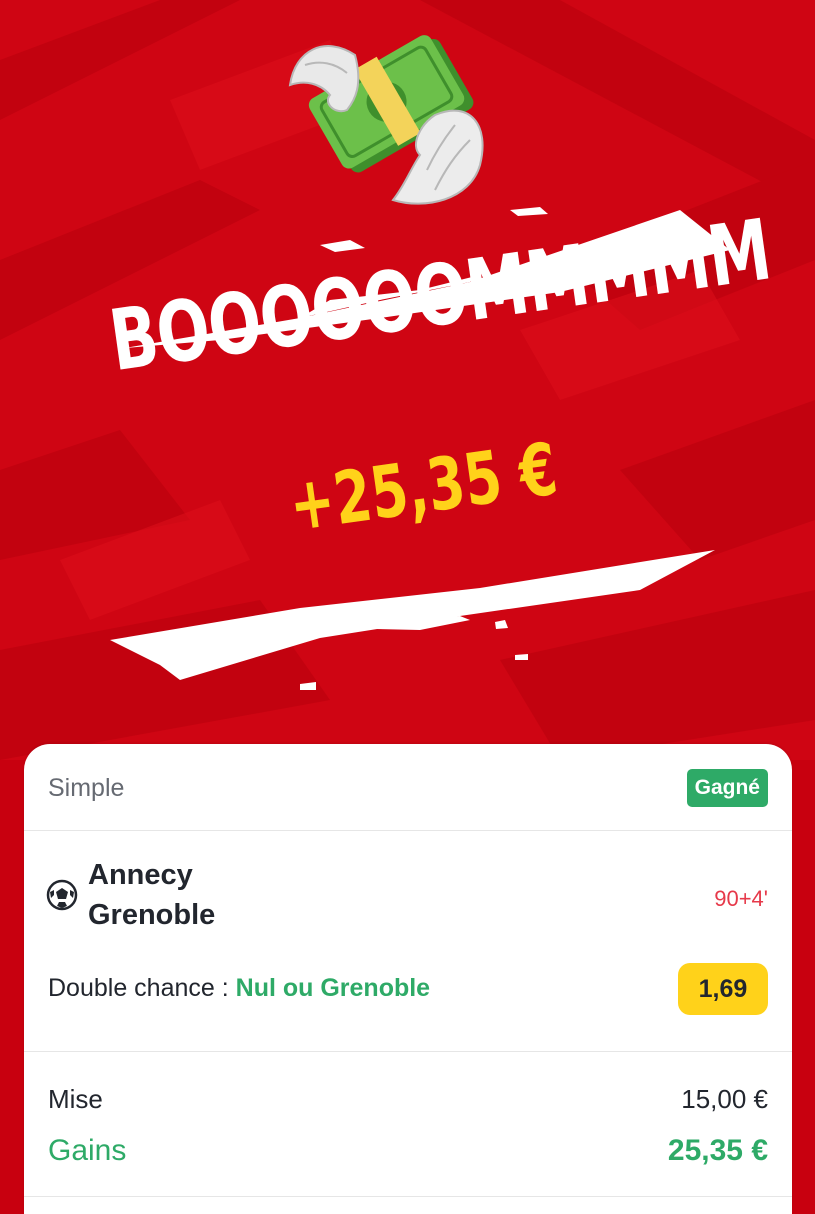 The image size is (815, 1214). Describe the element at coordinates (75, 1099) in the screenshot. I see `stake-label: Mise` at that location.